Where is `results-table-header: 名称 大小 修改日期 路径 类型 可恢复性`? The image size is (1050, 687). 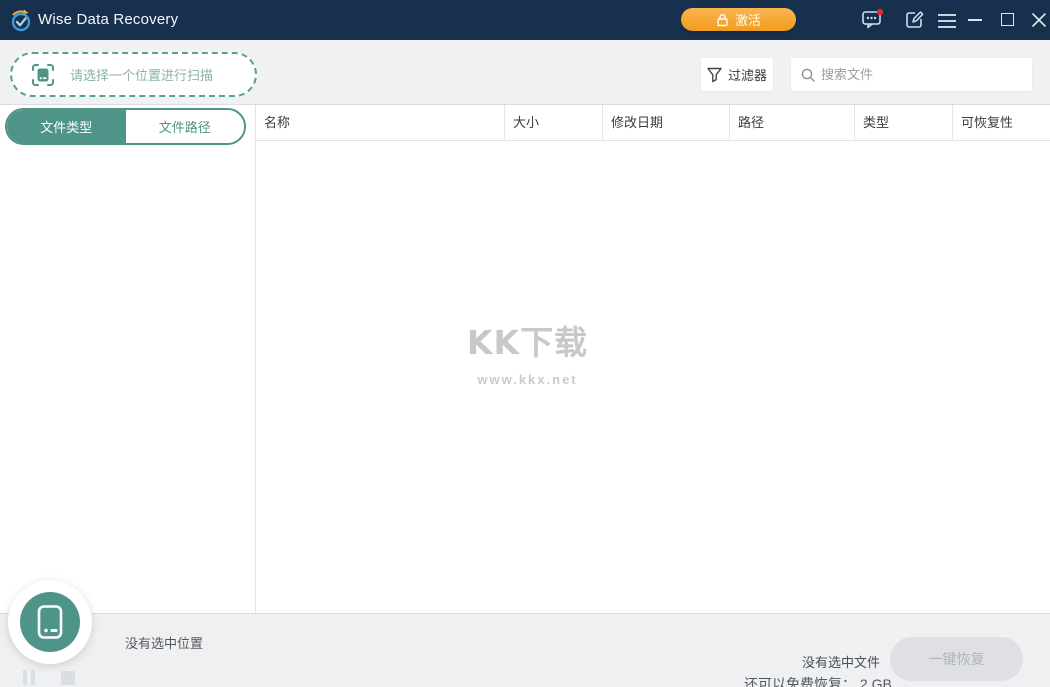
results-table-header: 名称 大小 修改日期 路径 类型 可恢复性 is located at coordinates (653, 123).